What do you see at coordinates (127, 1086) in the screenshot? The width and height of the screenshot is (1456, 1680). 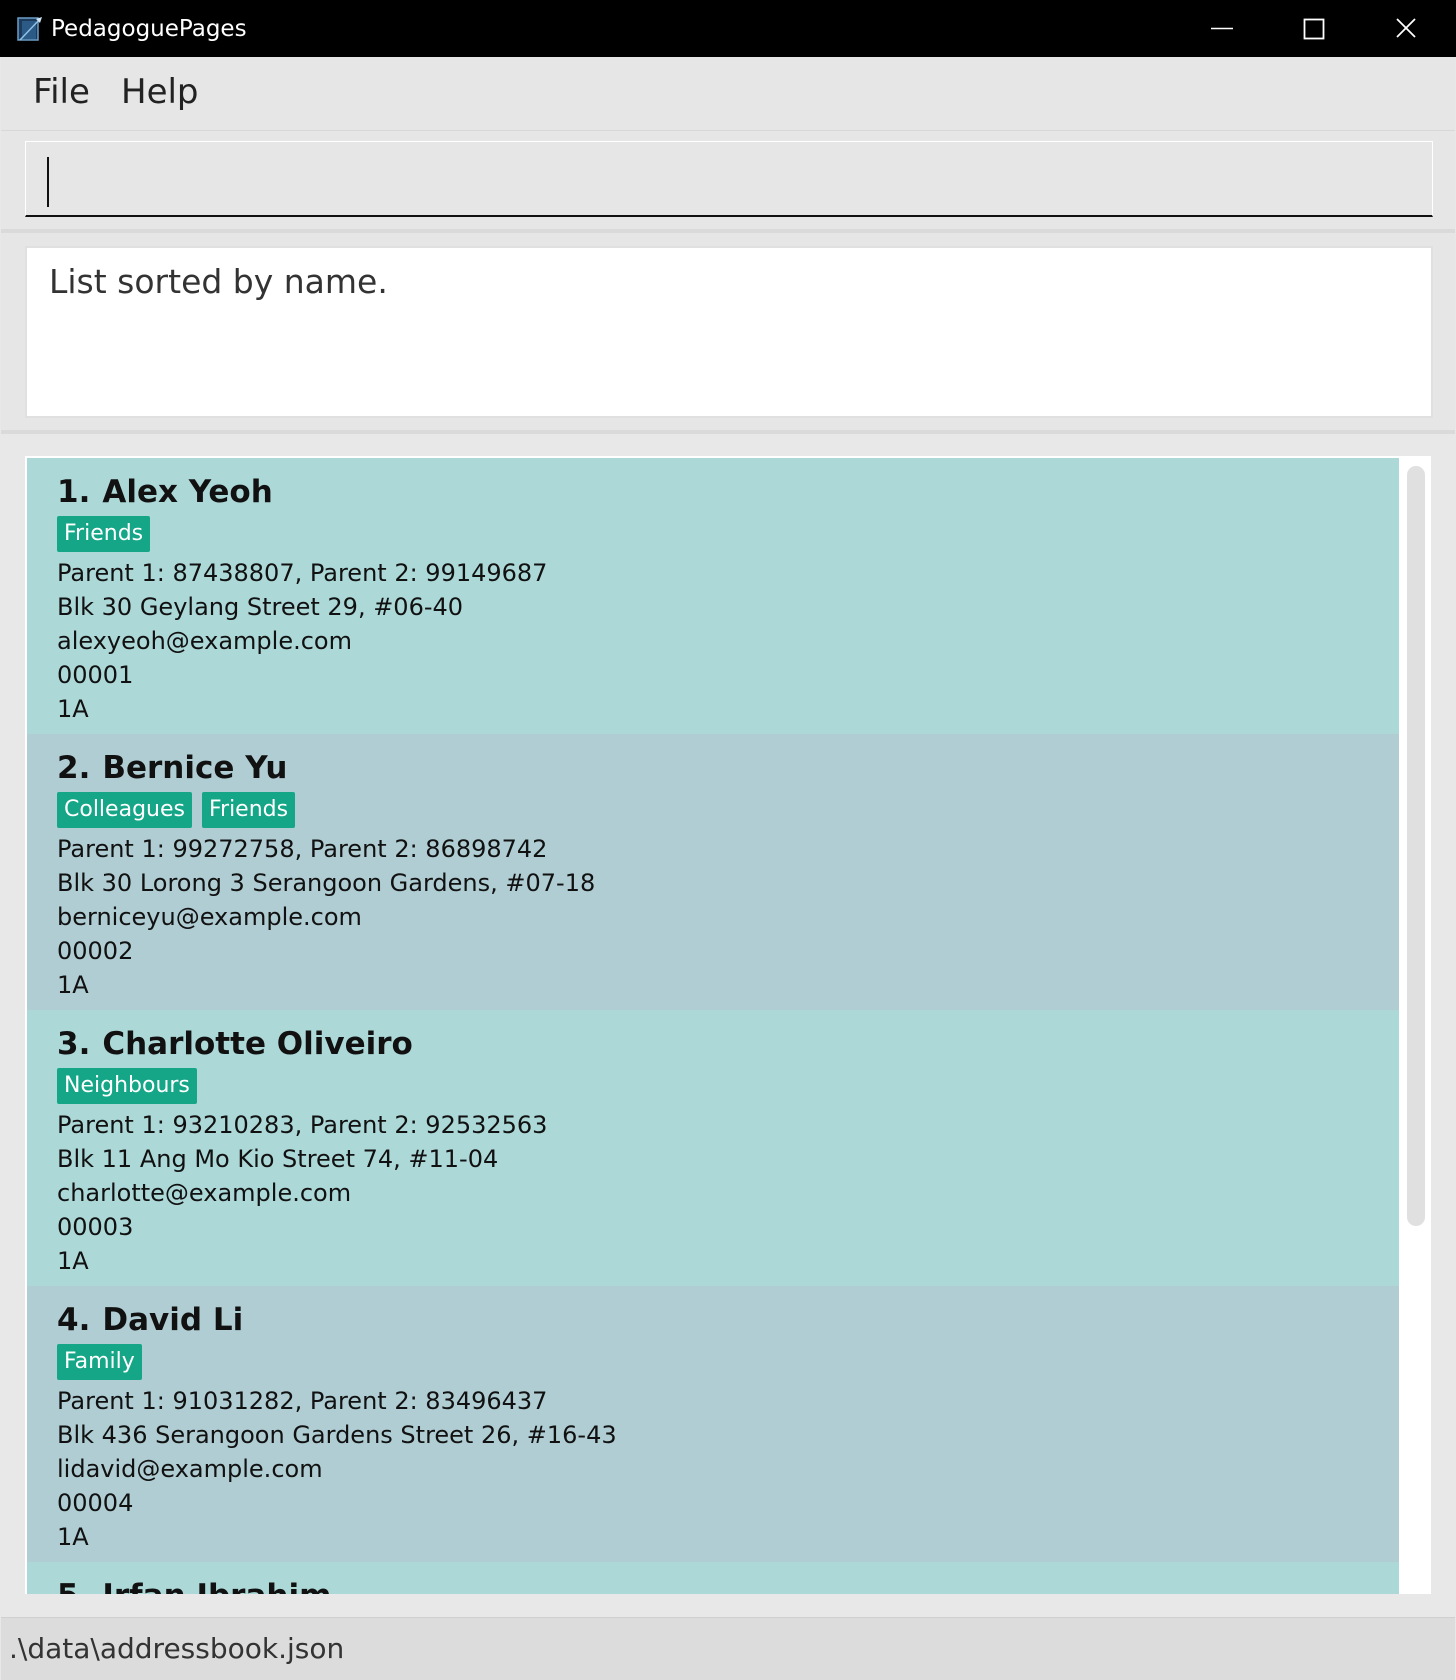 I see `tag-label: Neighbours` at bounding box center [127, 1086].